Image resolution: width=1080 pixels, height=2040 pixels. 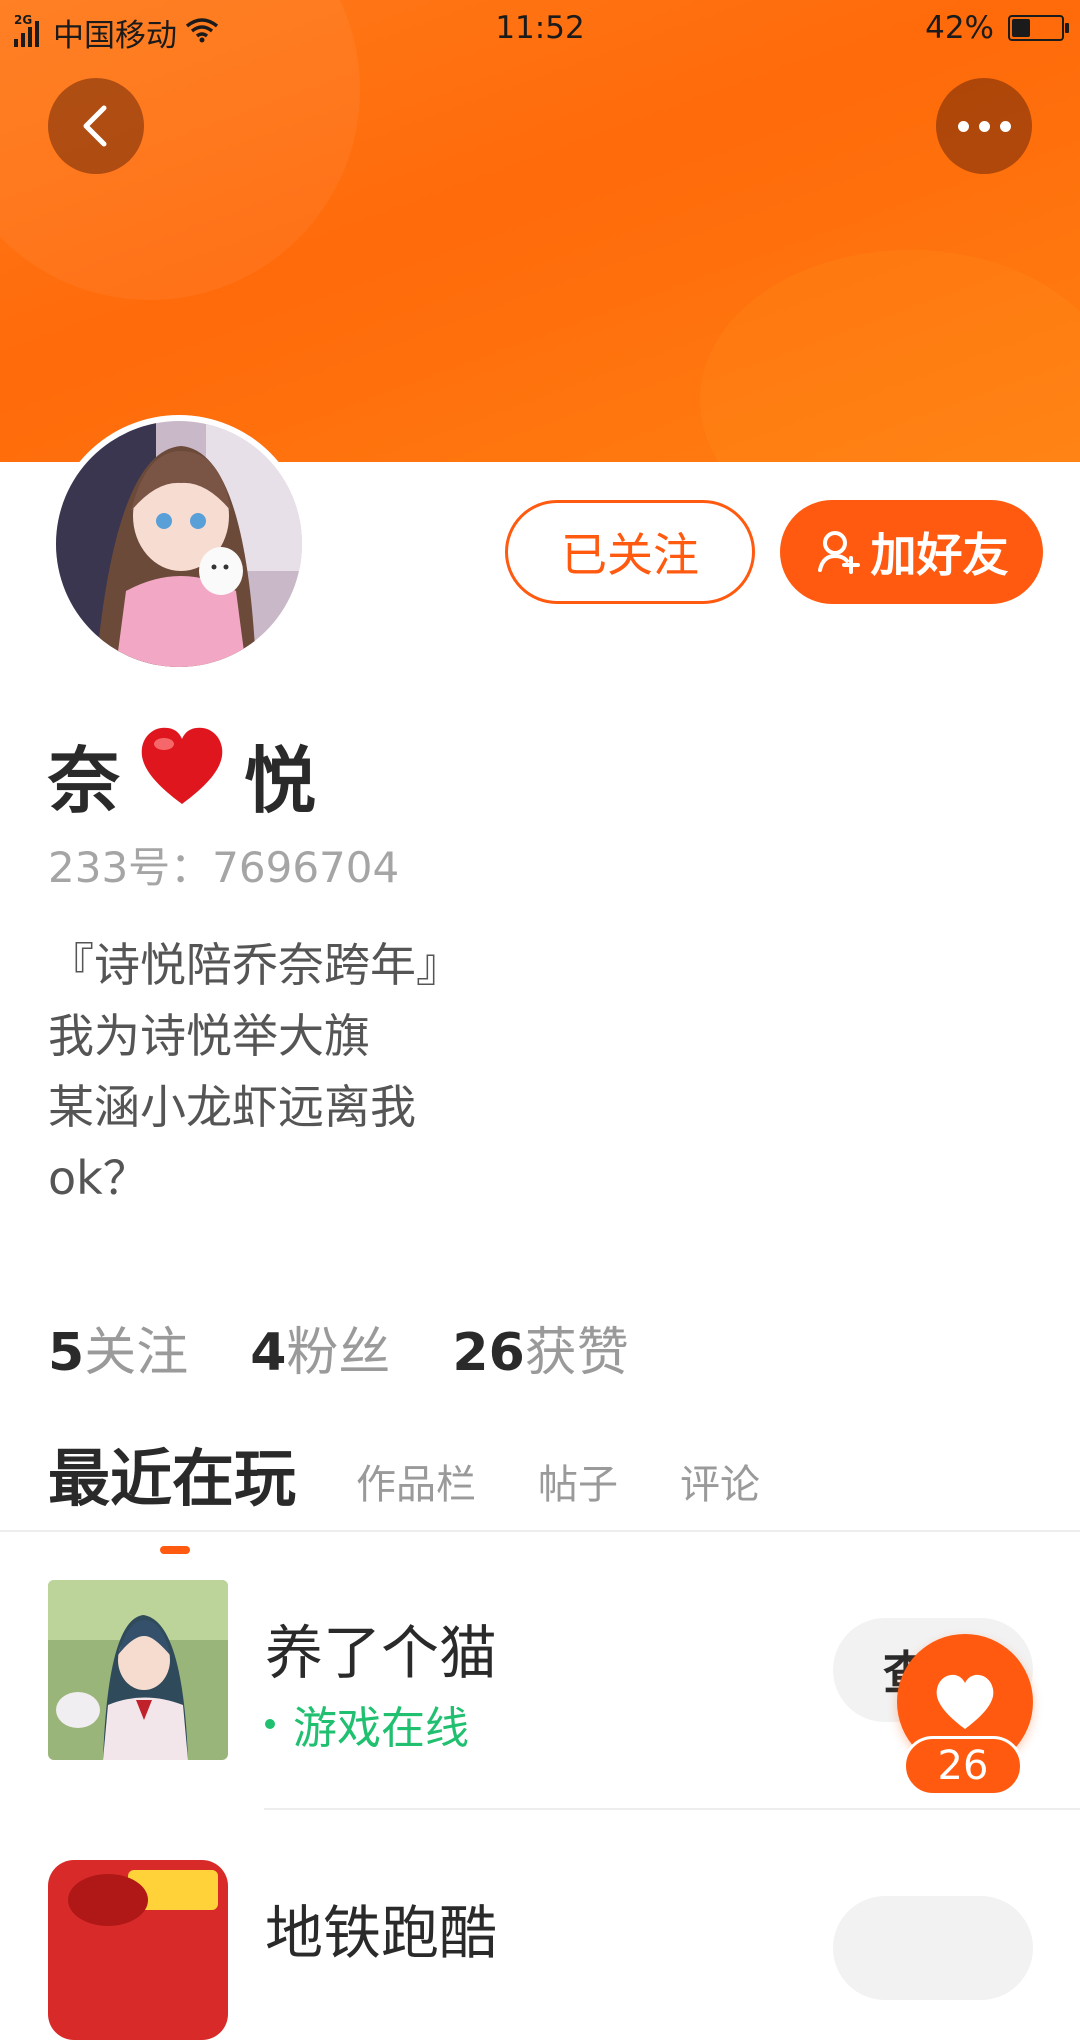 I want to click on add-friend-button: 加好友, so click(x=911, y=552).